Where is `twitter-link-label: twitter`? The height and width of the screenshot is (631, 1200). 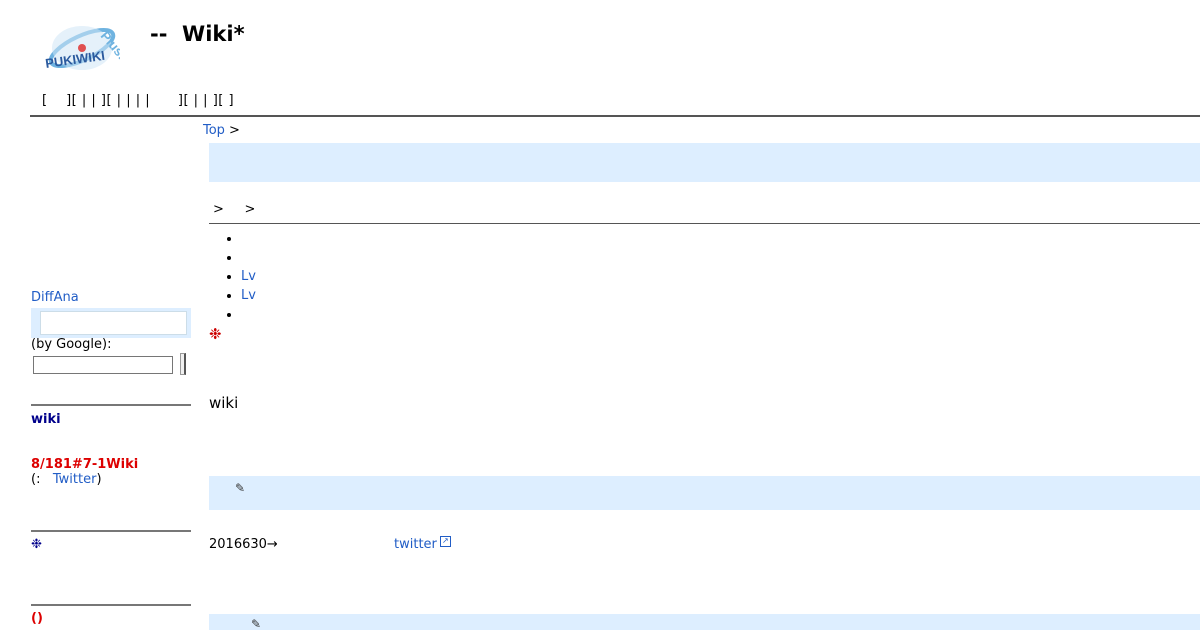
twitter-link-label: twitter is located at coordinates (415, 544).